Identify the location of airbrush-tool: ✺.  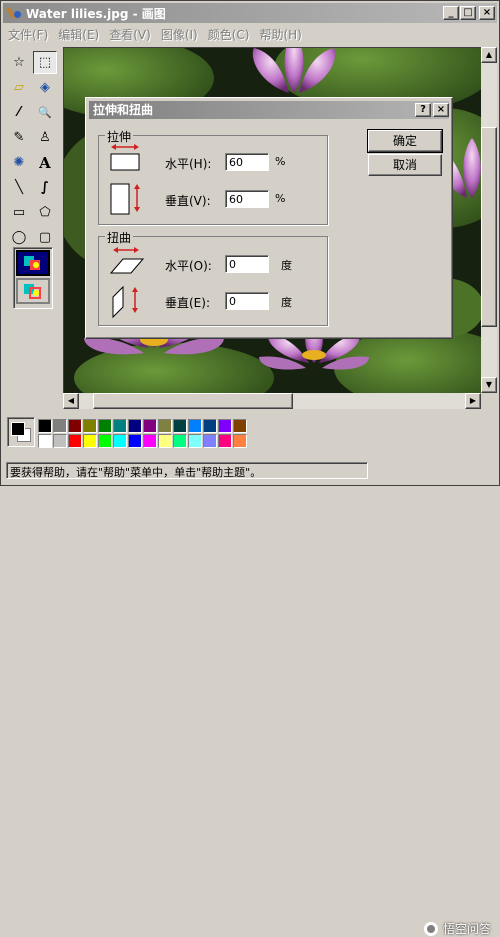
(19, 162).